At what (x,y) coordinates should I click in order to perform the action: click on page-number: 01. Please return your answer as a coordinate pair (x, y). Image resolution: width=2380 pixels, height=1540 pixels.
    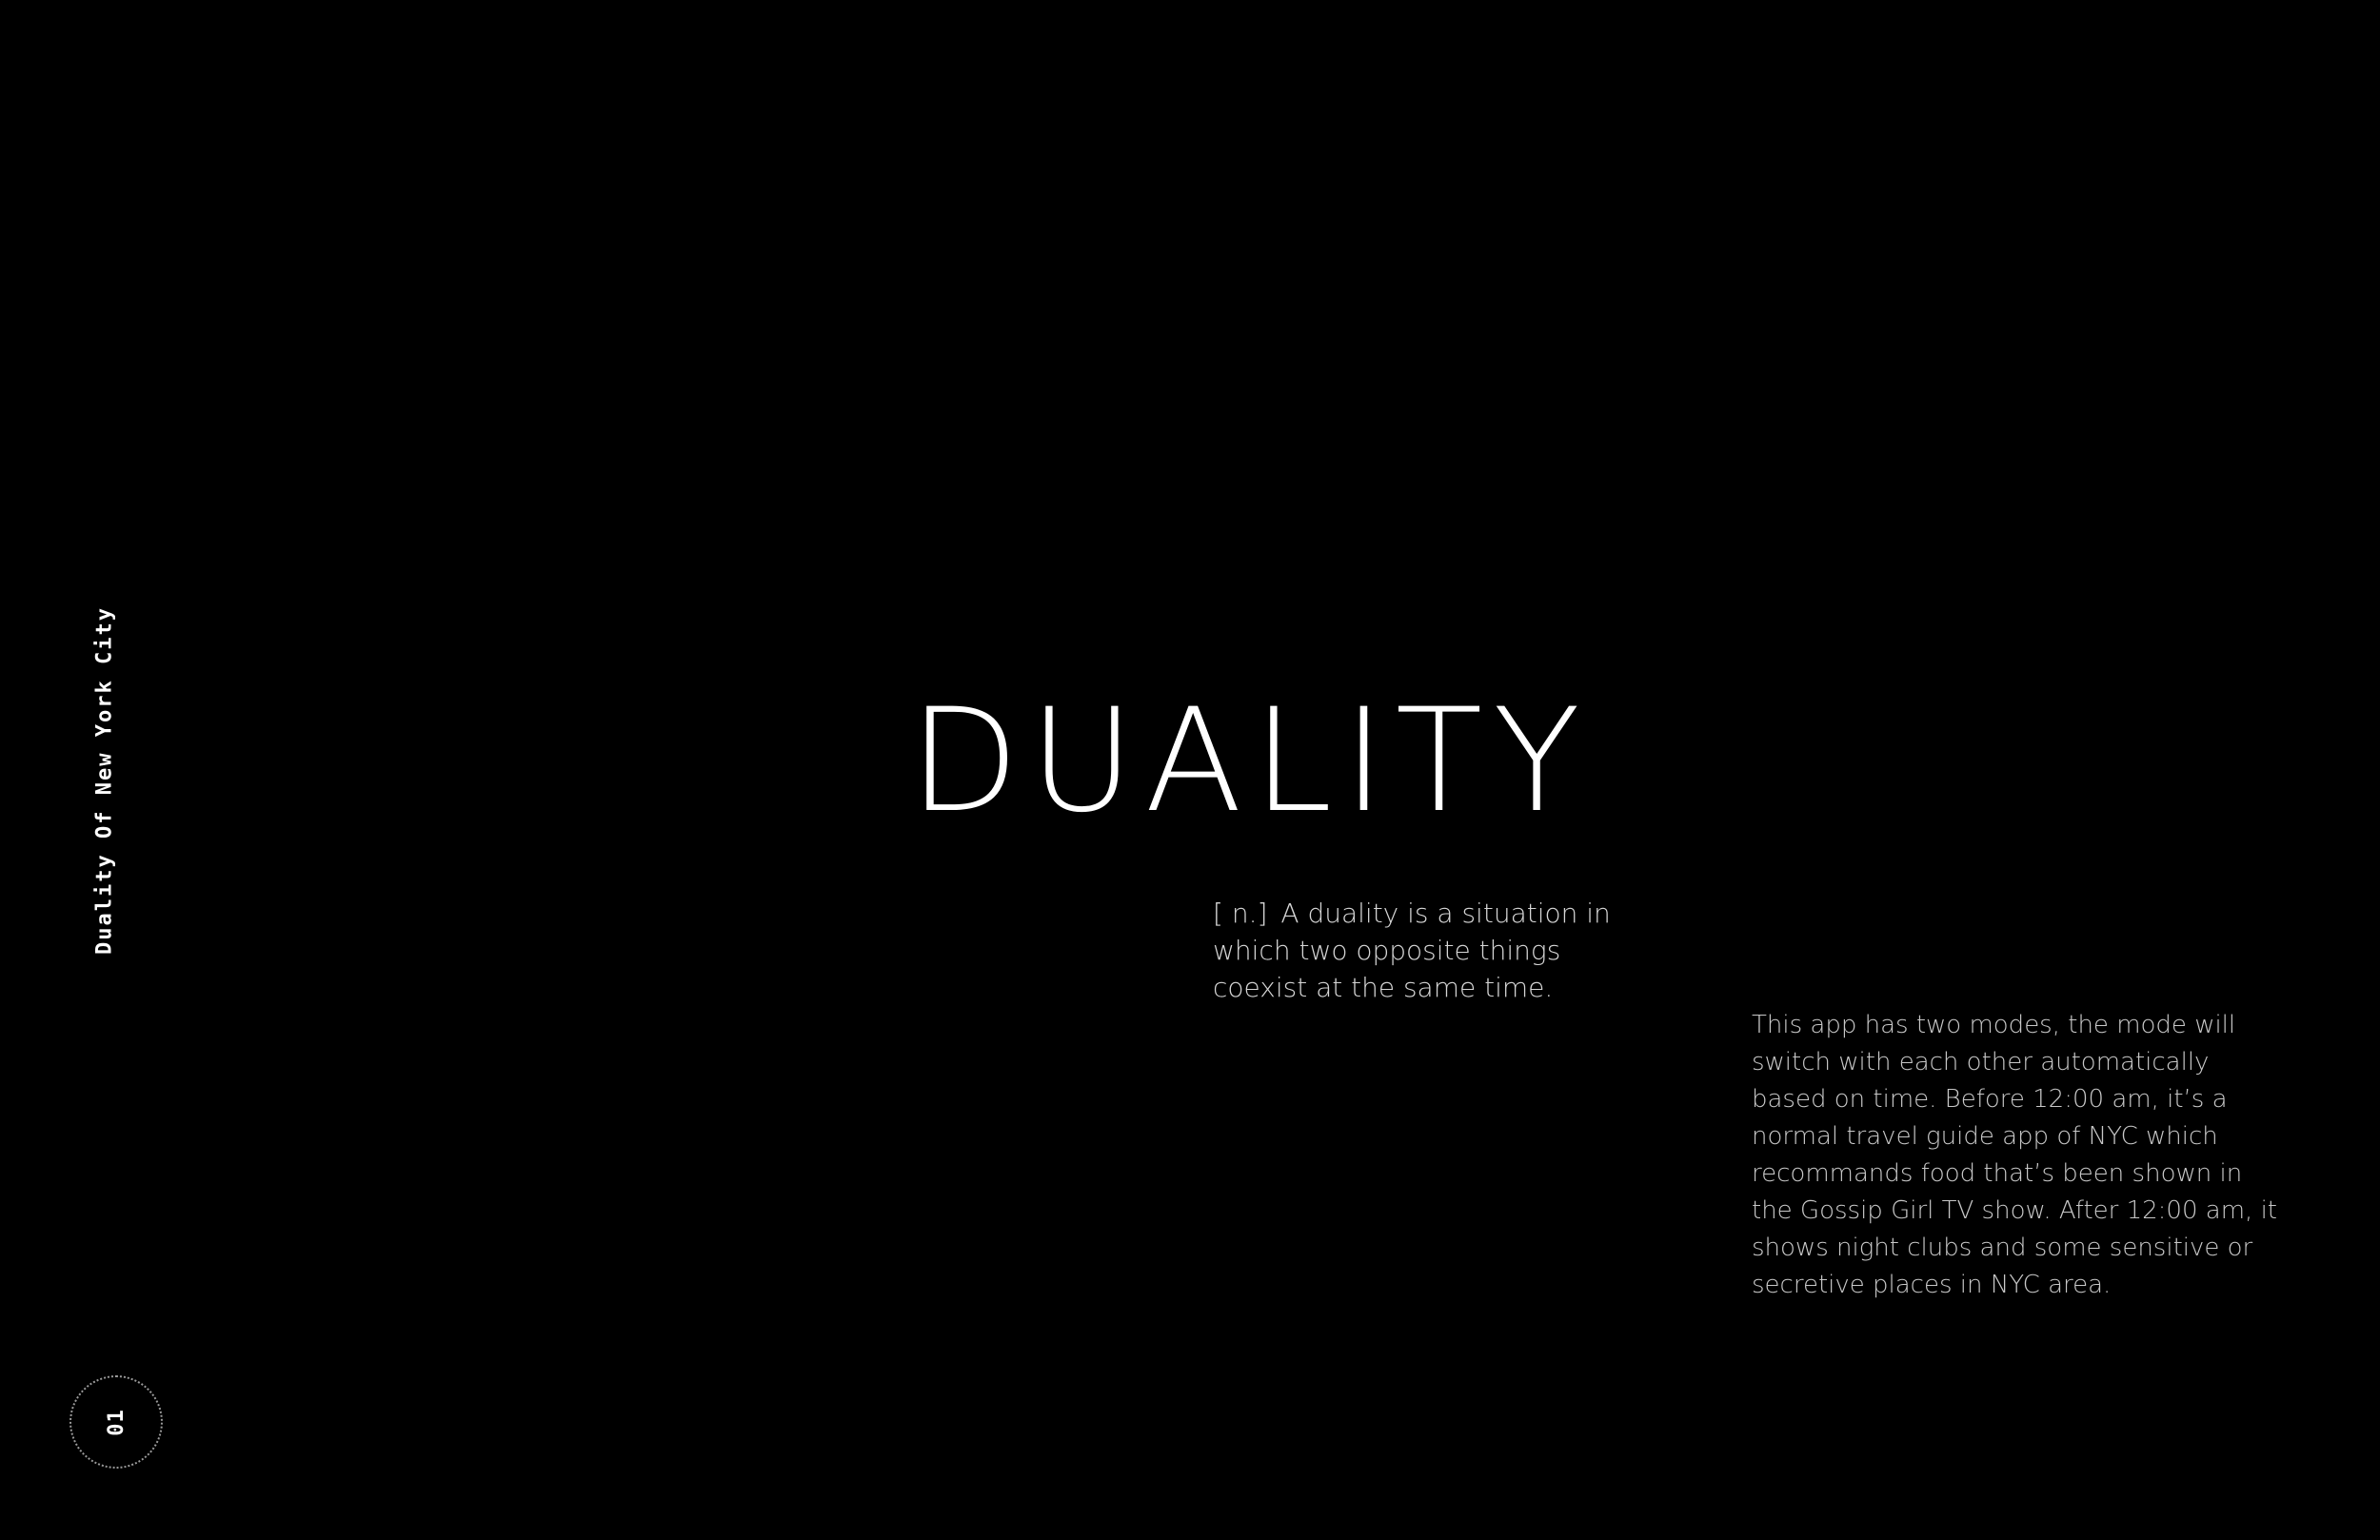
    Looking at the image, I should click on (116, 1422).